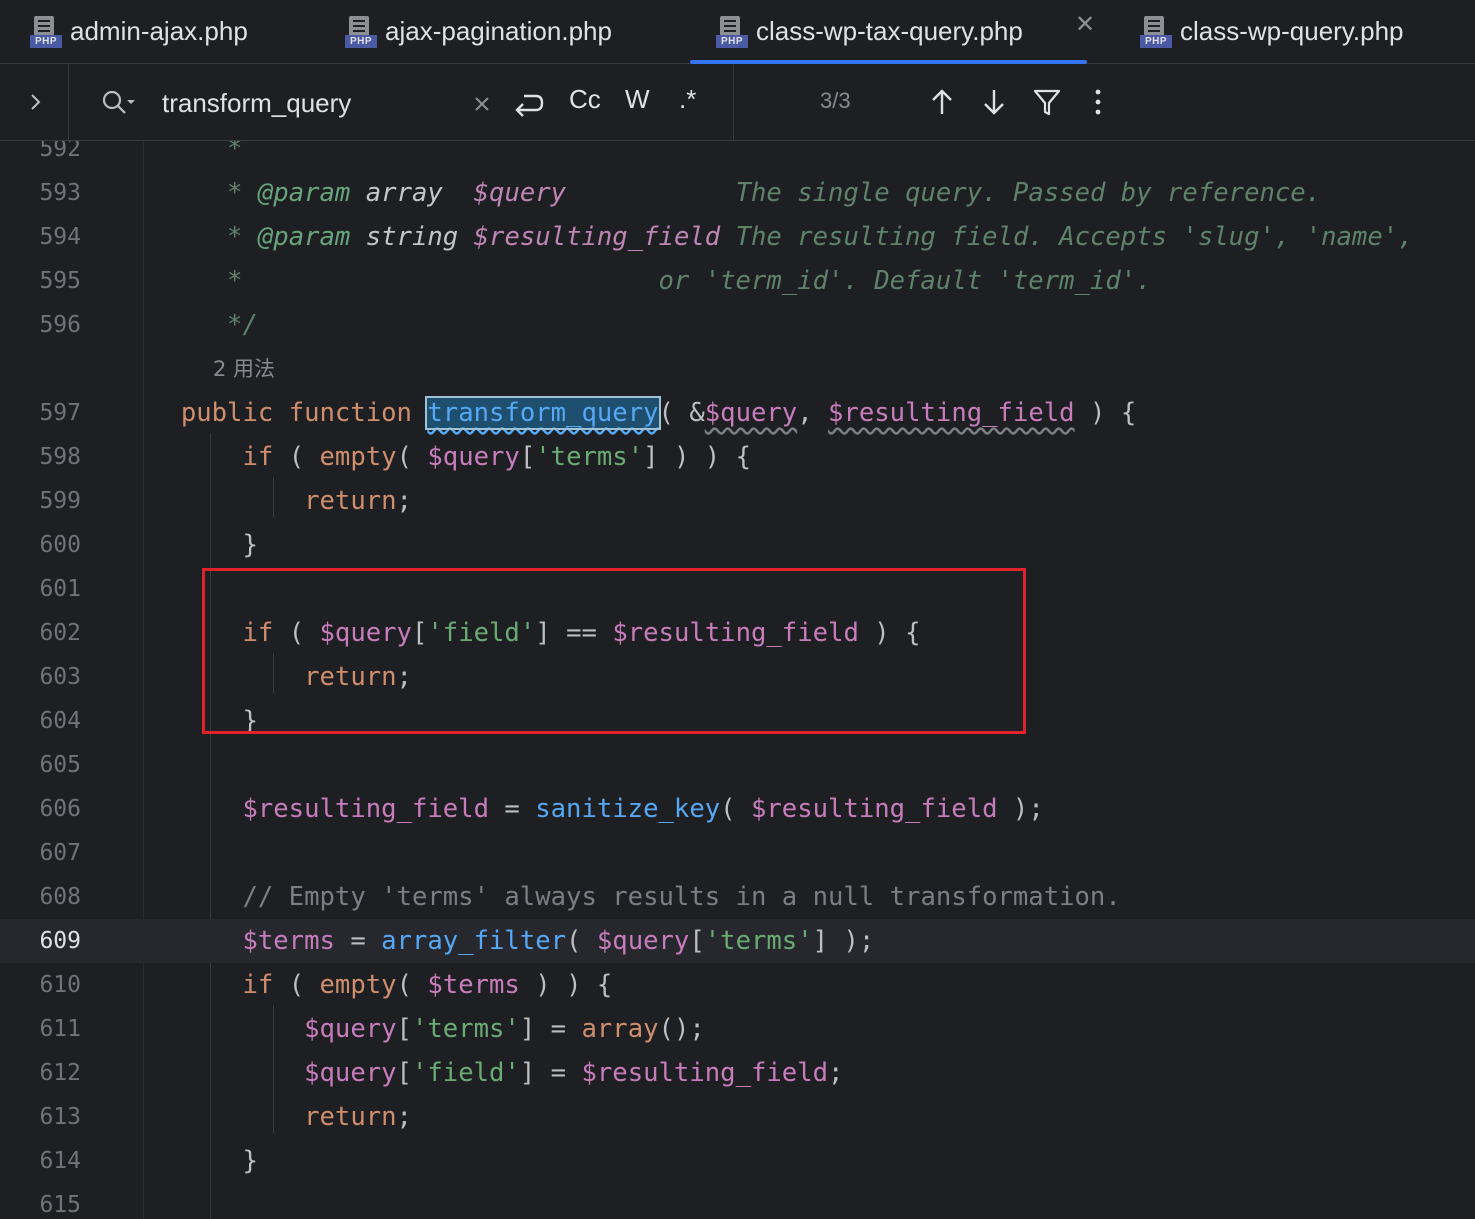 This screenshot has width=1475, height=1219. Describe the element at coordinates (60, 941) in the screenshot. I see `line-number: 609` at that location.